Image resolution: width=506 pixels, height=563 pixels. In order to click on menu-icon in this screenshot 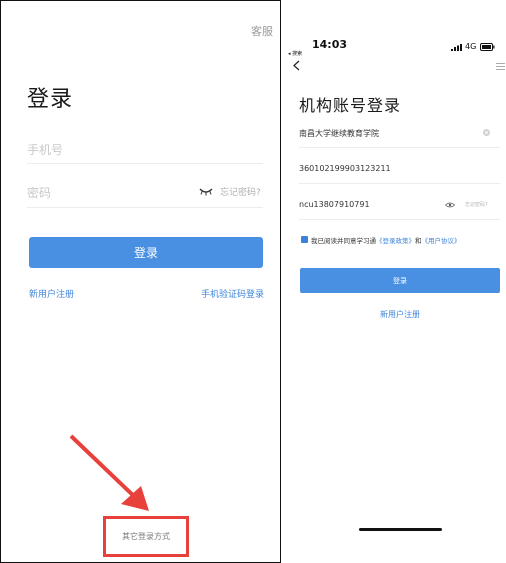, I will do `click(500, 66)`.